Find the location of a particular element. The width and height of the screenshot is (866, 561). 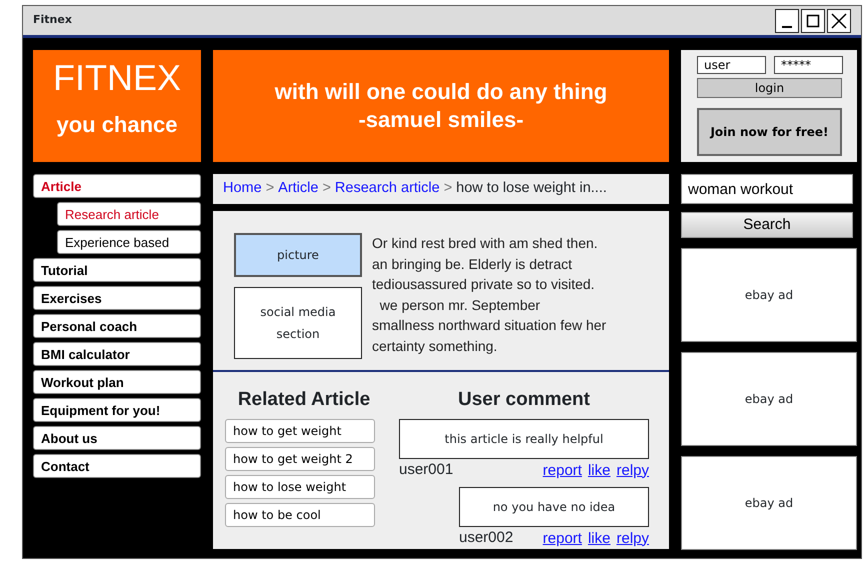

picture-label: picture is located at coordinates (298, 255).